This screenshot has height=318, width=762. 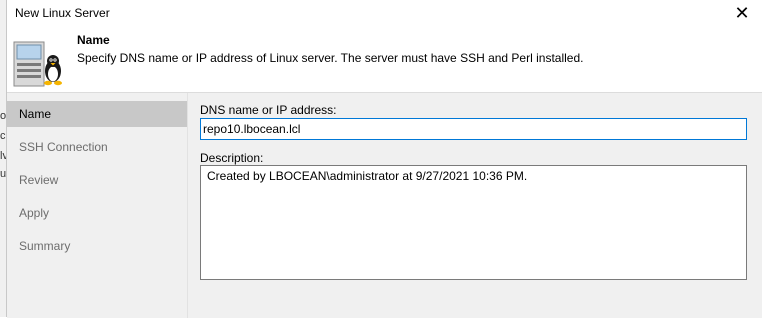 I want to click on dialog-titlebar: New Linux Server ✕, so click(x=384, y=13).